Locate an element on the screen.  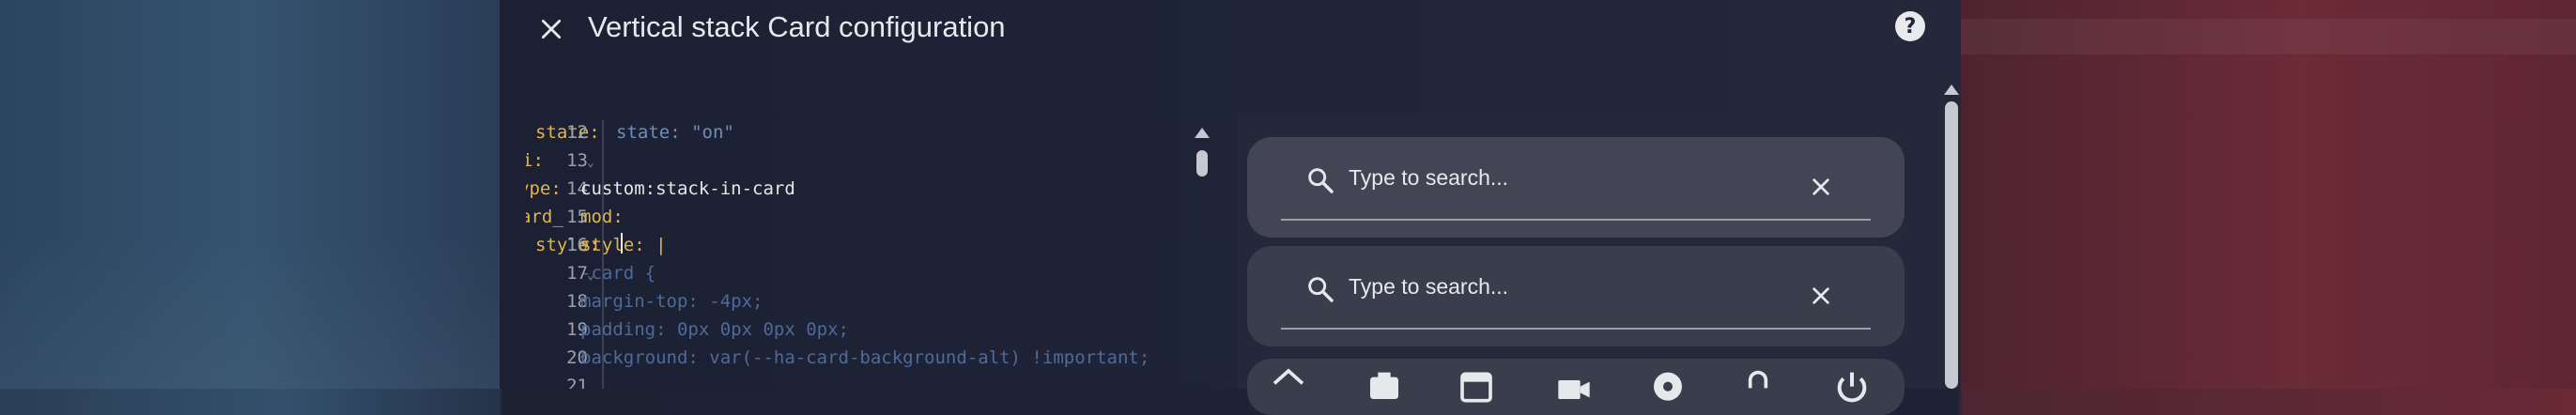
settings-icon is located at coordinates (1668, 385).